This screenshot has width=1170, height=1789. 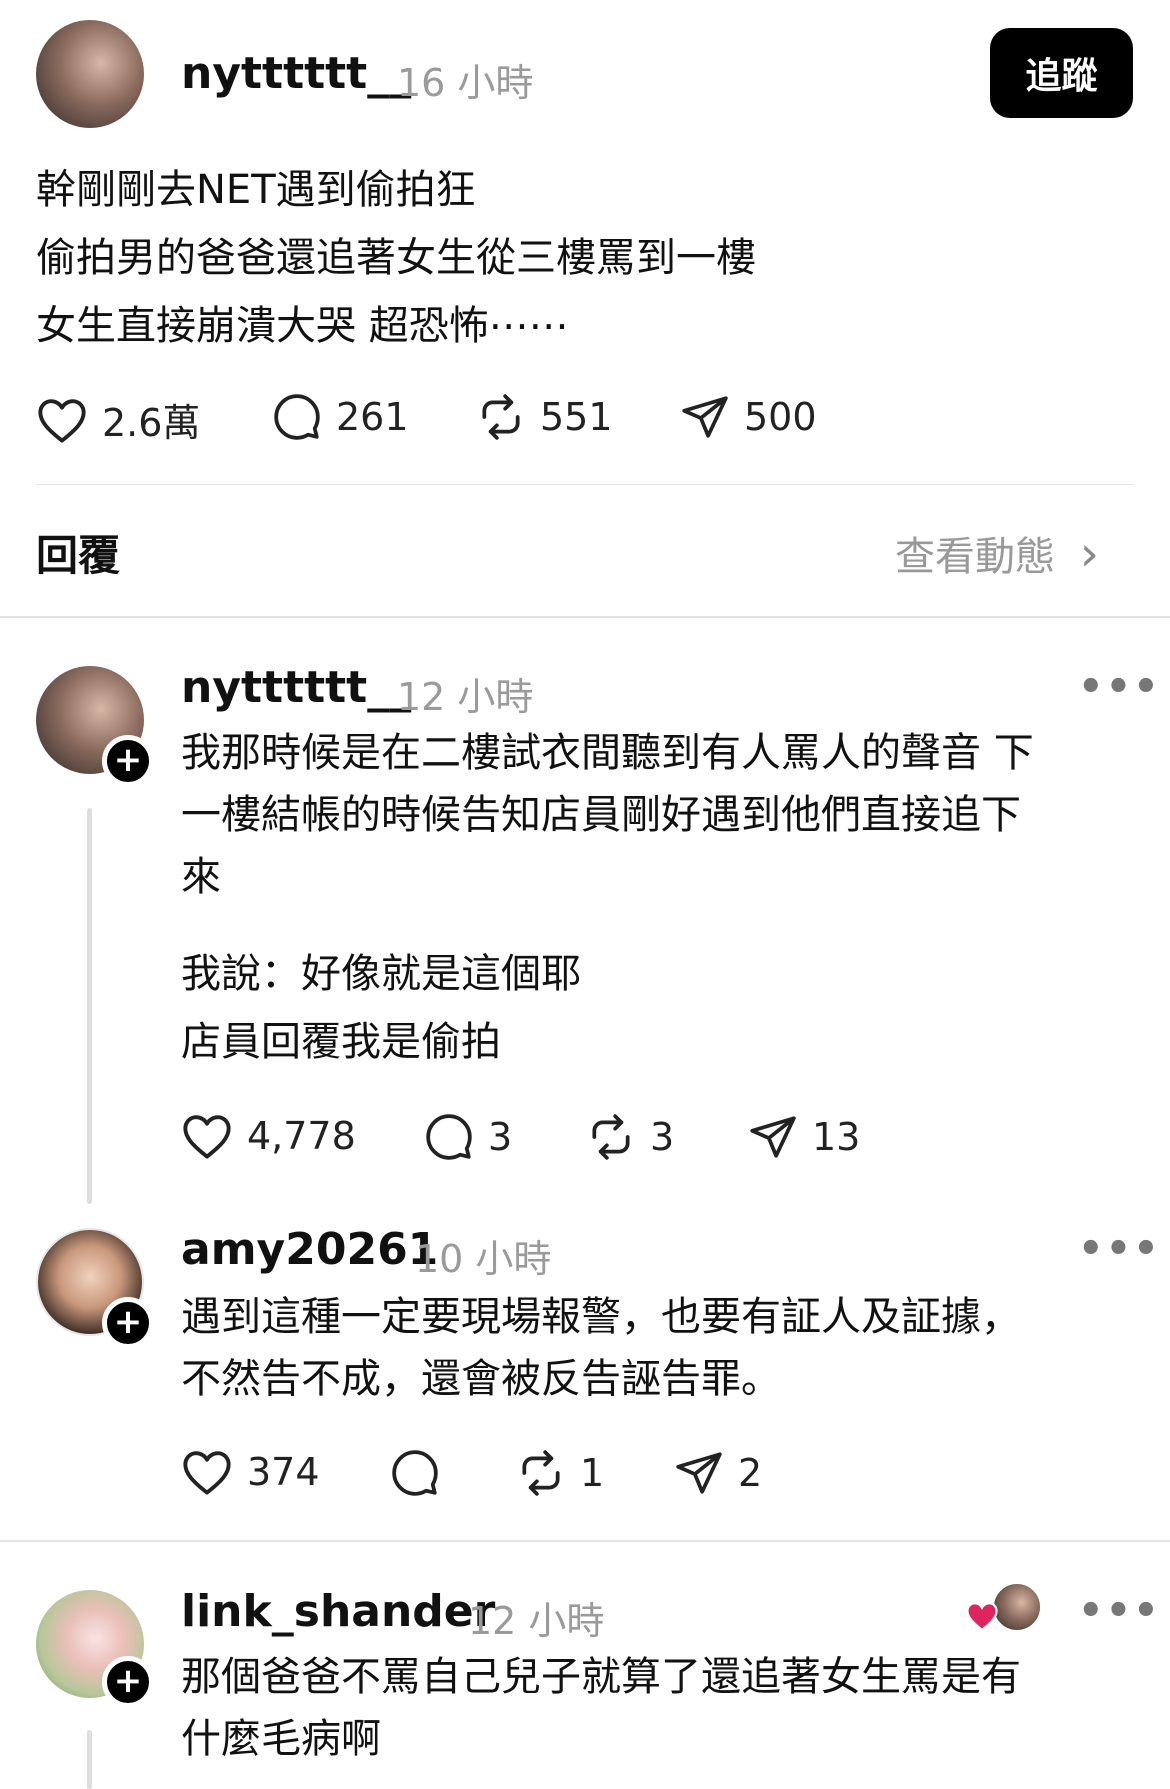 What do you see at coordinates (1061, 73) in the screenshot?
I see `follow-button: 追蹤` at bounding box center [1061, 73].